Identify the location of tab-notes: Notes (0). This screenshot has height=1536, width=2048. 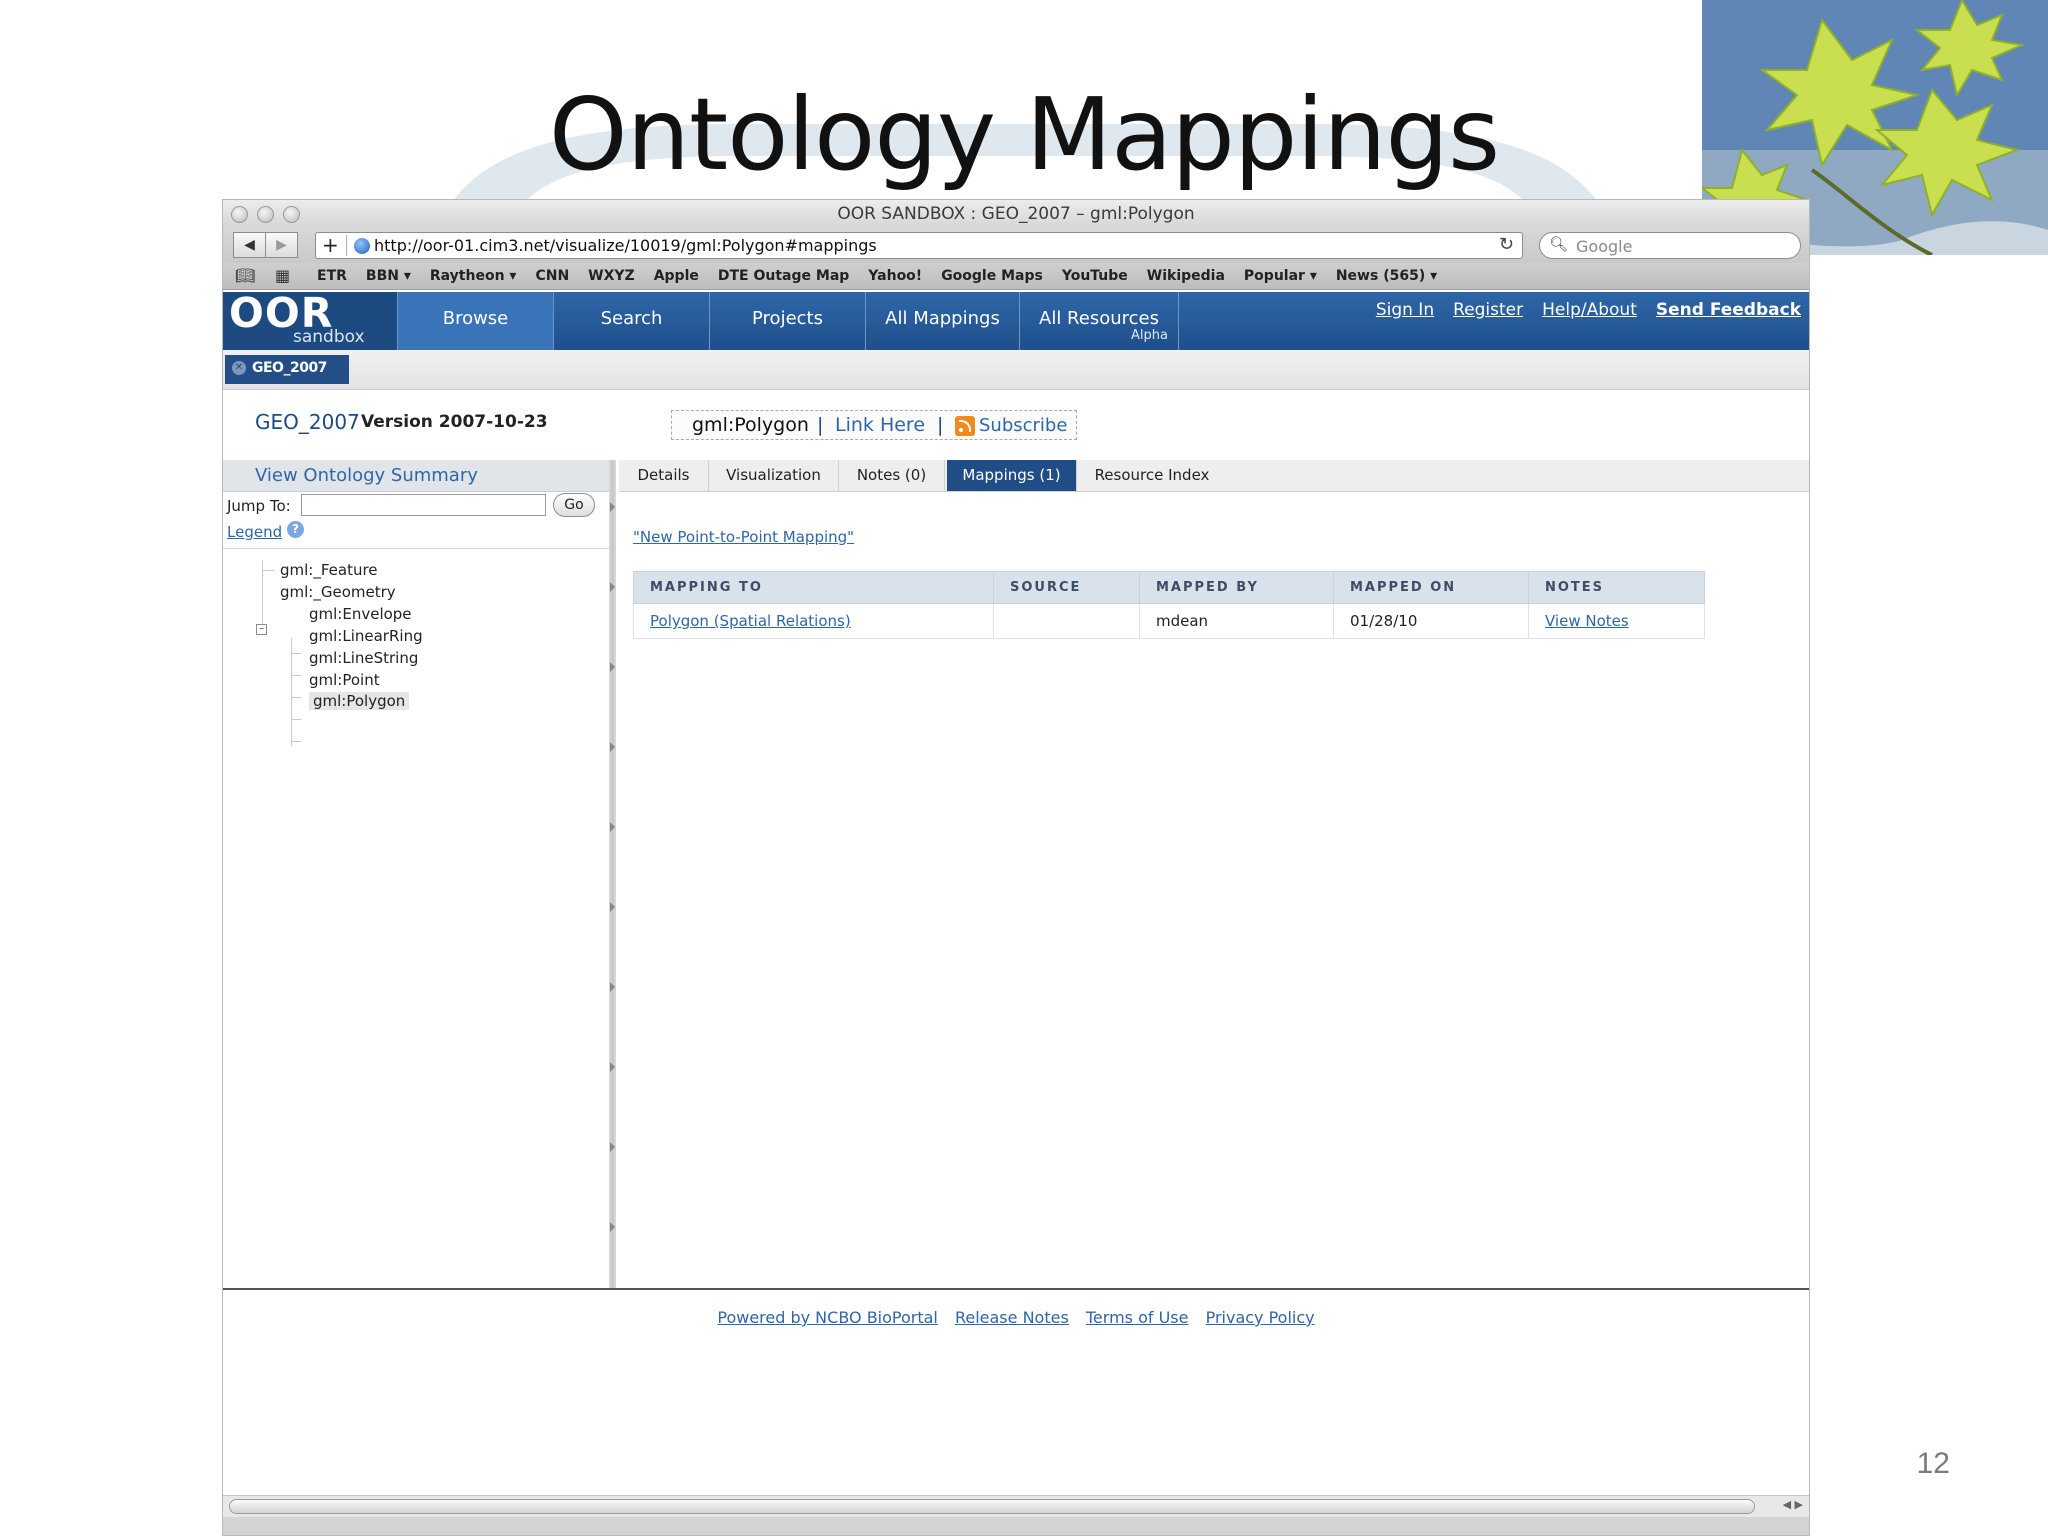
(892, 475).